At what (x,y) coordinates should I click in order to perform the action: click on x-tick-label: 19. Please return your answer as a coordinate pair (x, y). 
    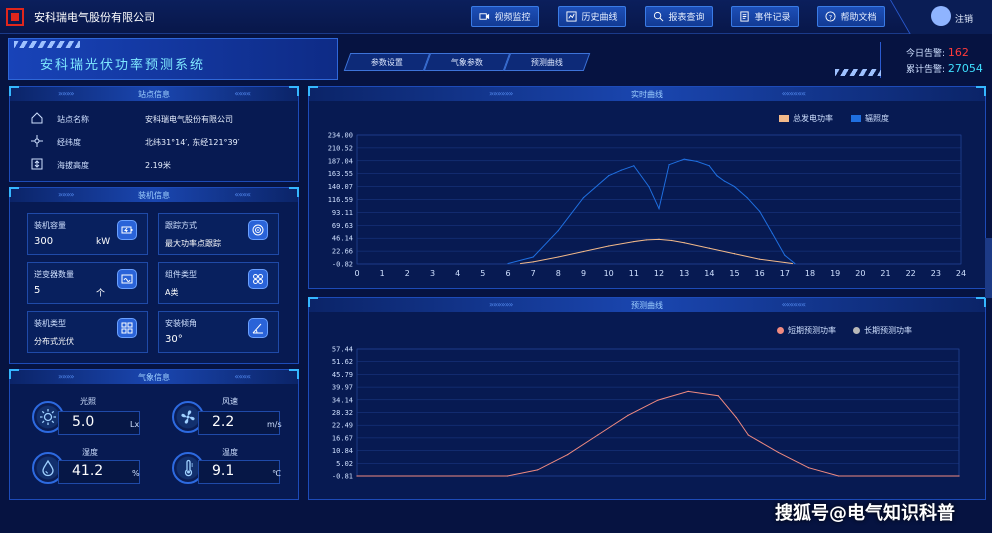
    Looking at the image, I should click on (835, 273).